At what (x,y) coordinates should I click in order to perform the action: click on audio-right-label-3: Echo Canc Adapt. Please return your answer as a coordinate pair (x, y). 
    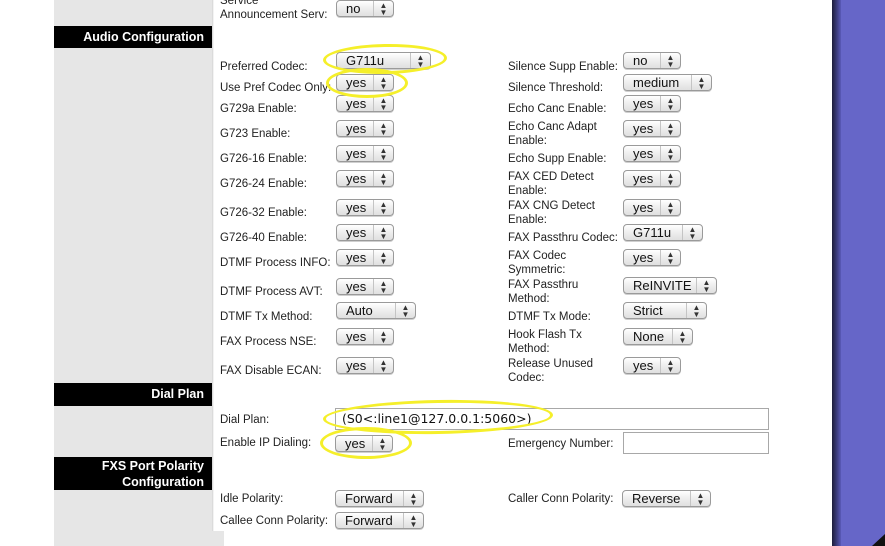
    Looking at the image, I should click on (552, 127).